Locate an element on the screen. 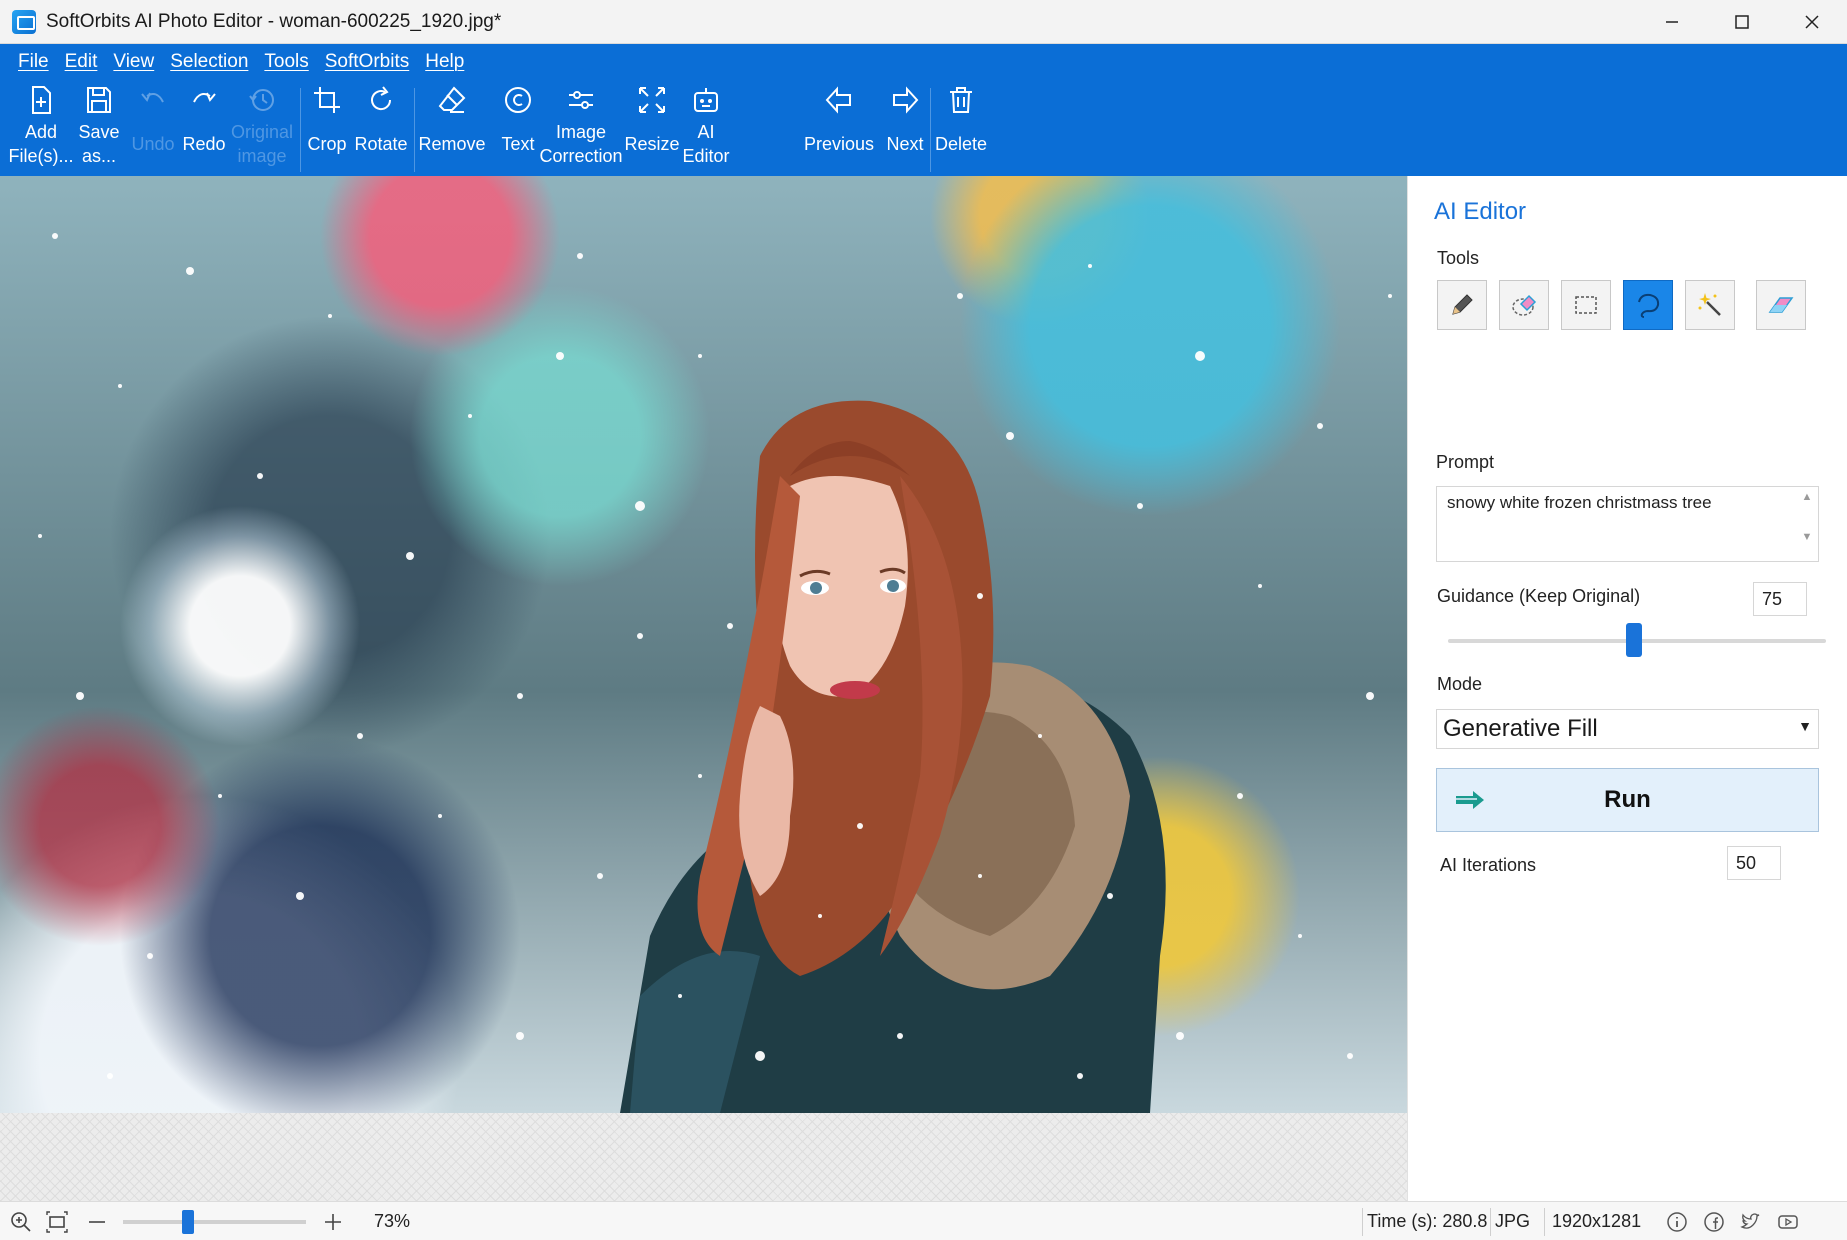  close-icon is located at coordinates (1812, 21).